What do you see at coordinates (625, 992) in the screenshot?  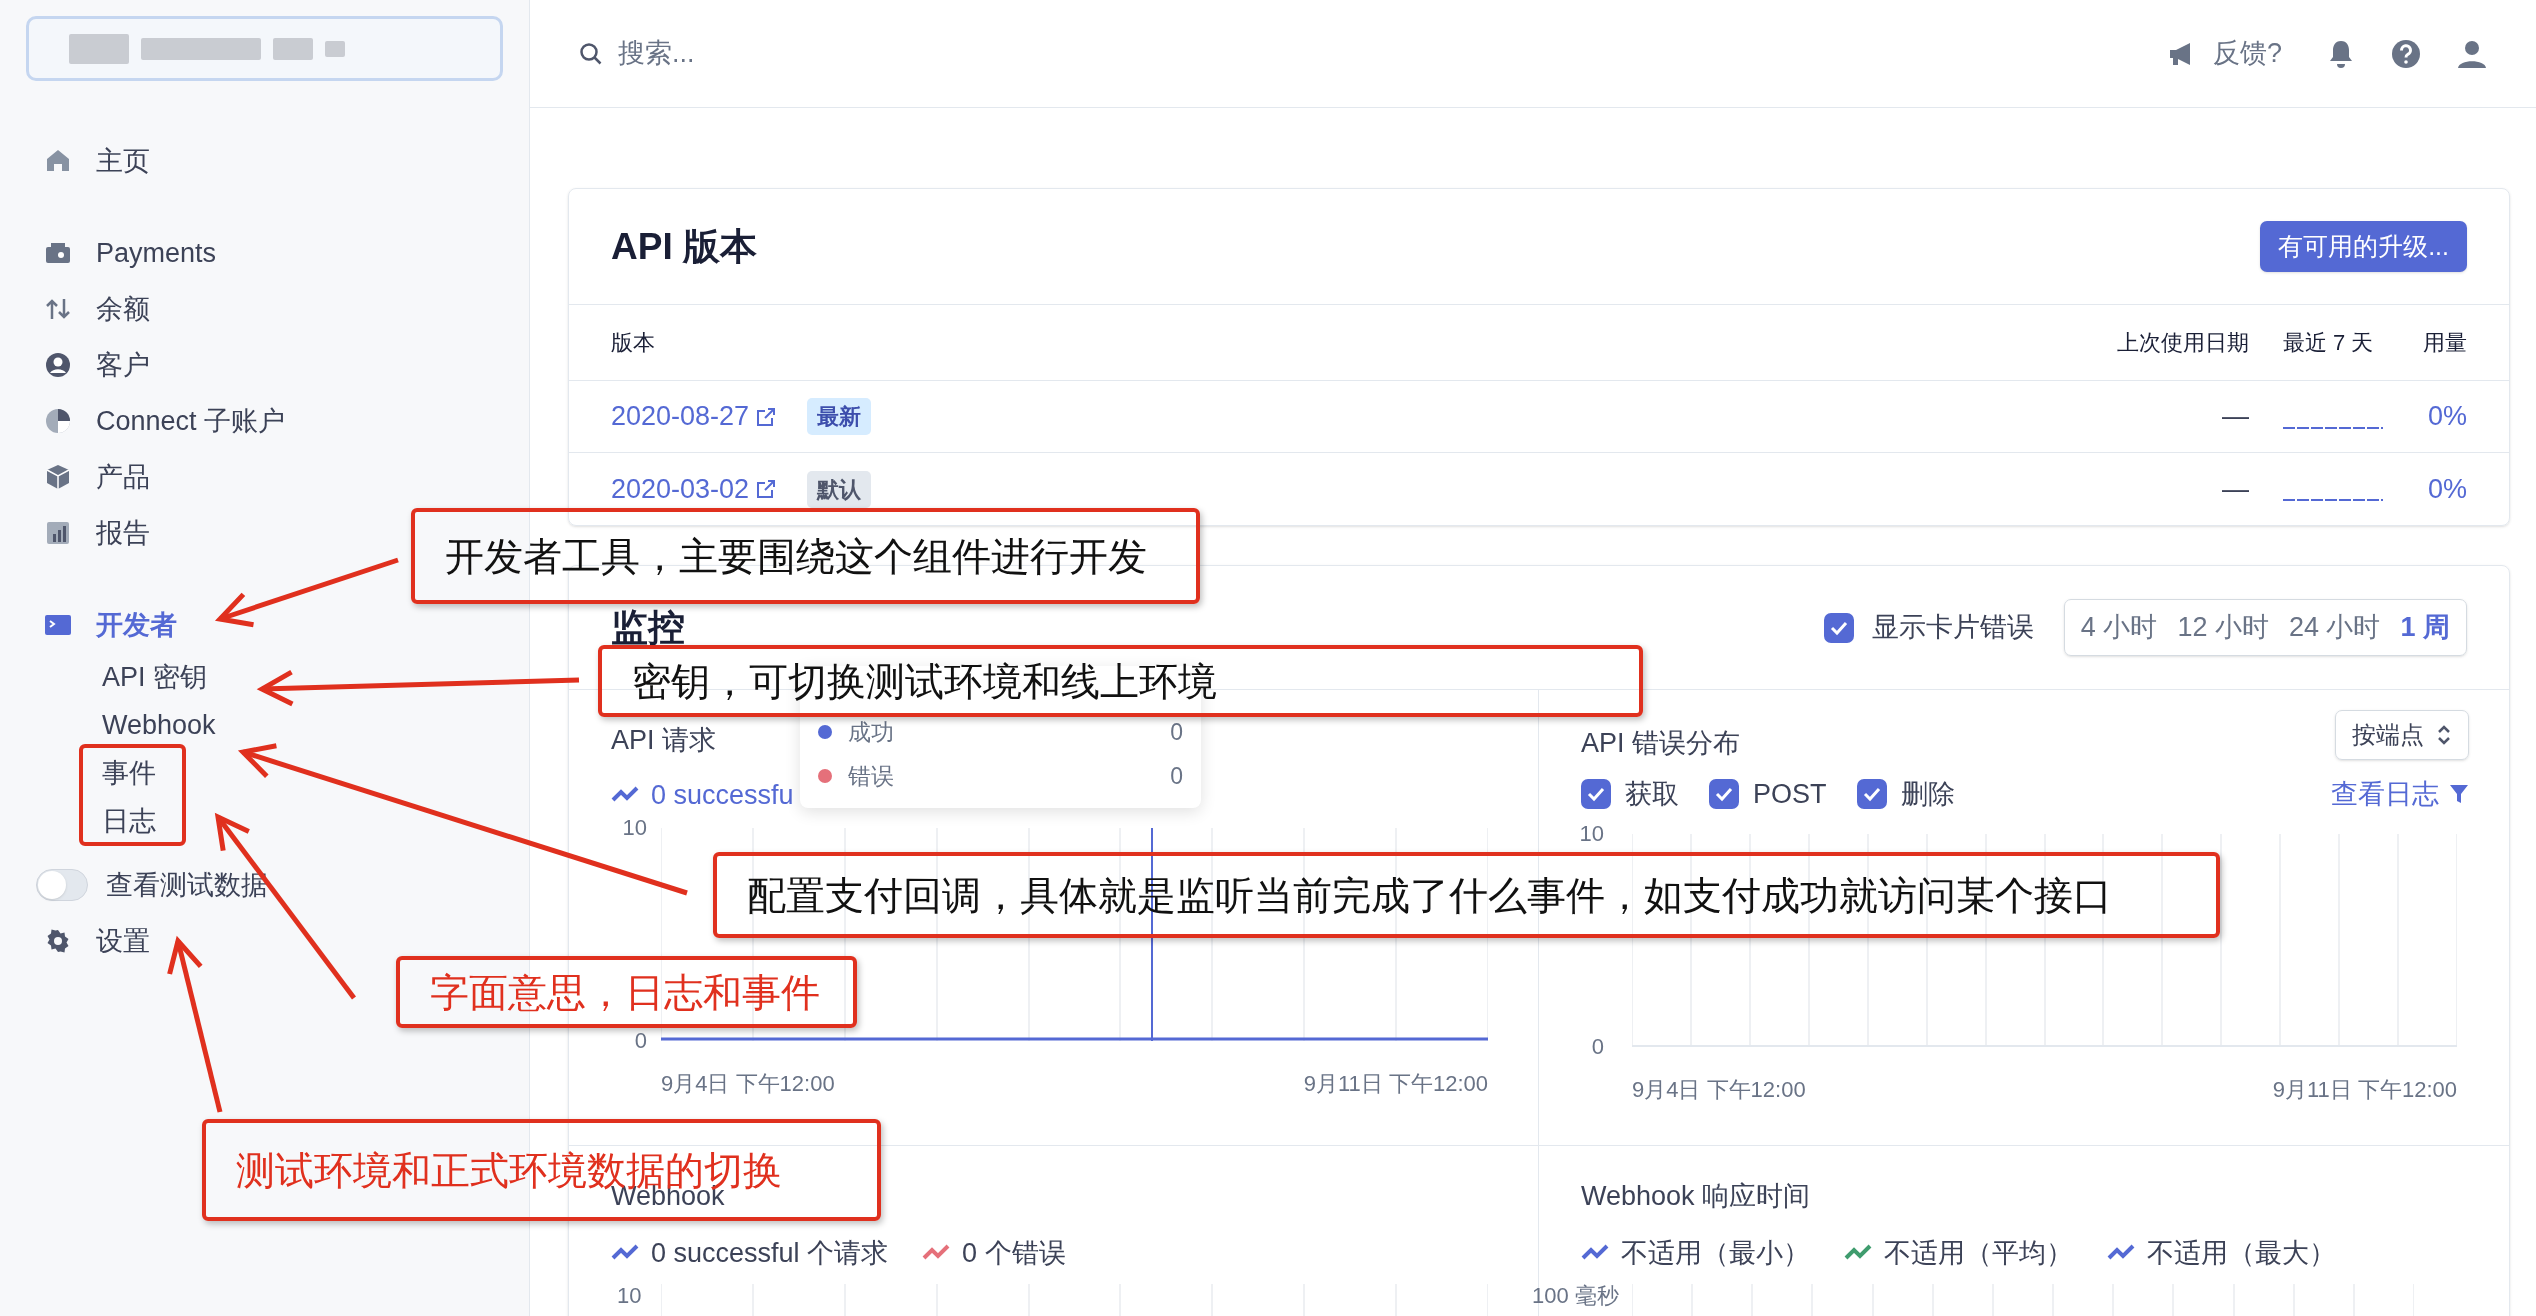 I see `annotation-text: 字面意思，日志和事件` at bounding box center [625, 992].